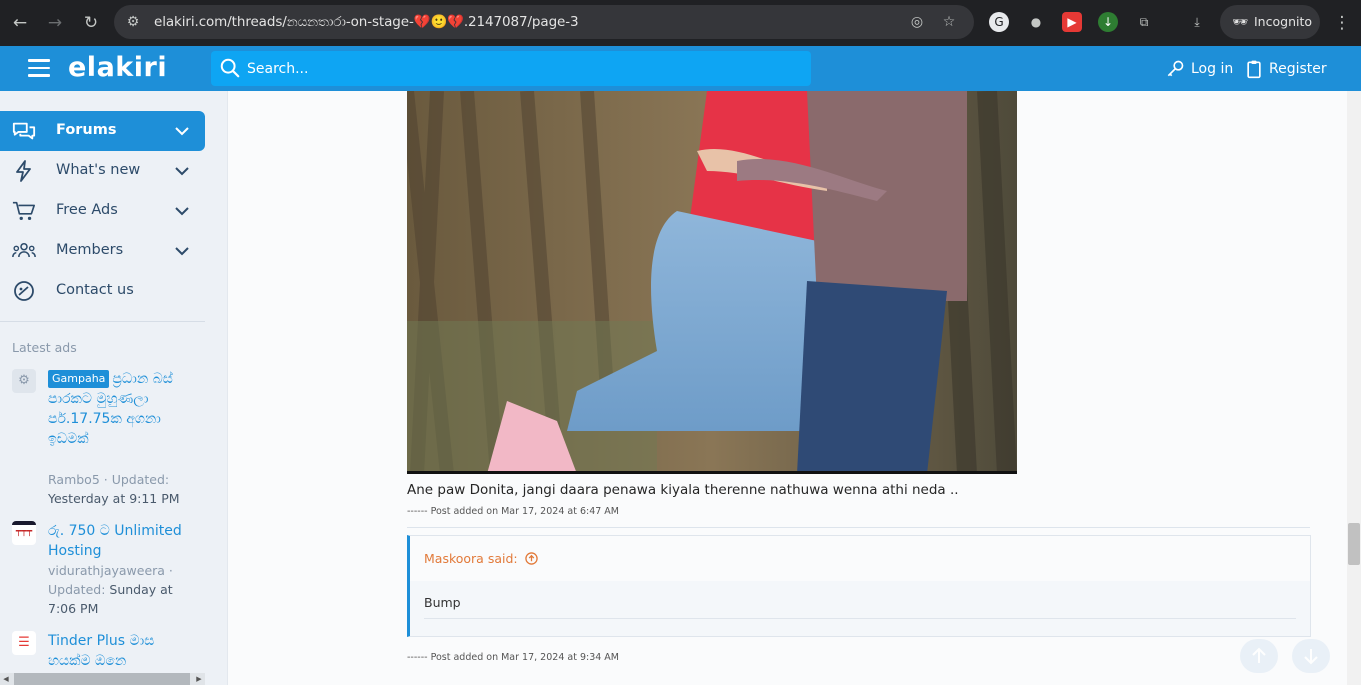 The width and height of the screenshot is (1361, 685). I want to click on quote-author: Maskoora said:, so click(481, 558).